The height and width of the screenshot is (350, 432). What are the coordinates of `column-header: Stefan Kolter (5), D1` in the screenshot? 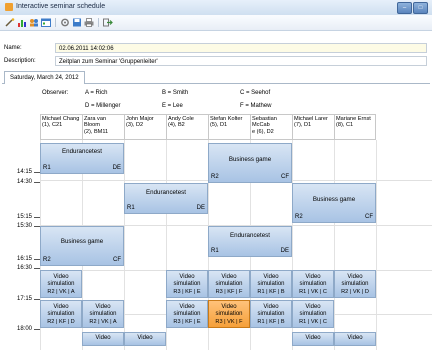 It's located at (229, 127).